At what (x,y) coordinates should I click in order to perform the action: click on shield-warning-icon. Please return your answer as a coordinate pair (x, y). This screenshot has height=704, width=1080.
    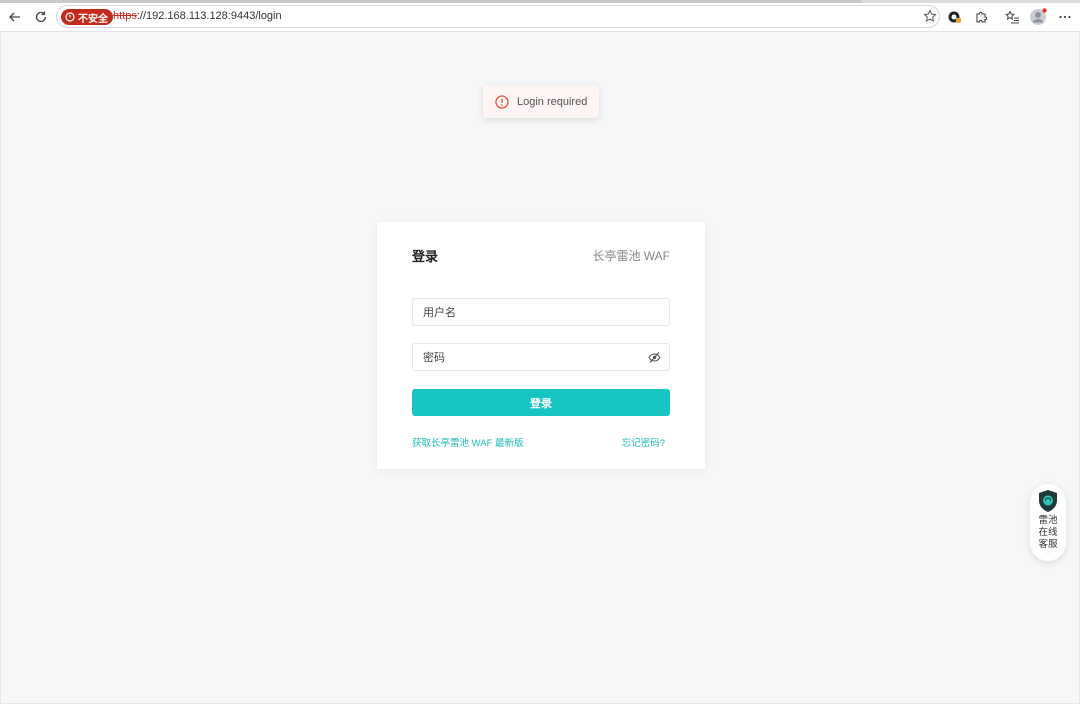
    Looking at the image, I should click on (70, 17).